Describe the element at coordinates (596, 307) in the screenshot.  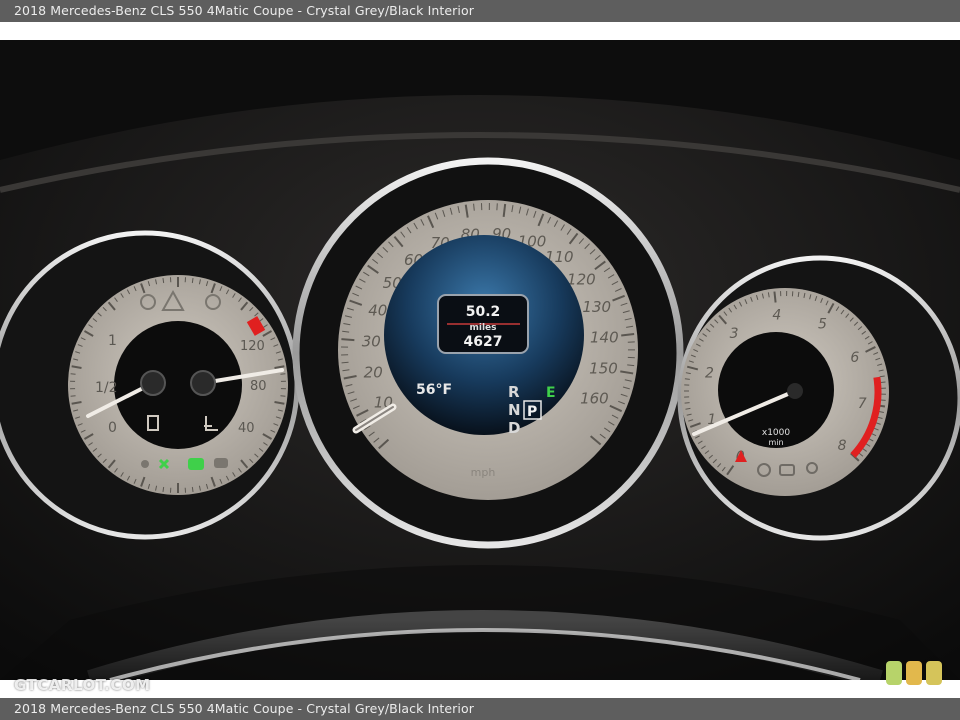
I see `speed-label: 130` at that location.